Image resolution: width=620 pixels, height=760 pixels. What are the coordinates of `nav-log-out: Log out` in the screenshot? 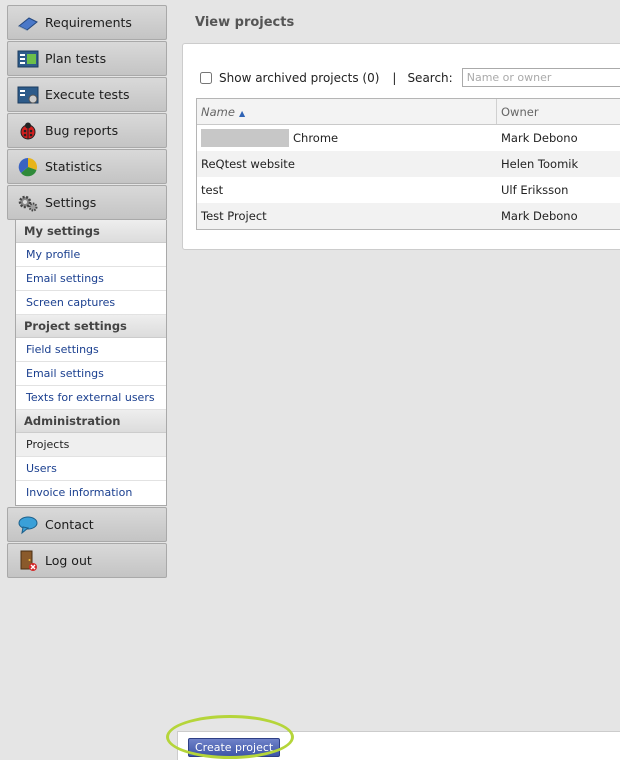 It's located at (87, 560).